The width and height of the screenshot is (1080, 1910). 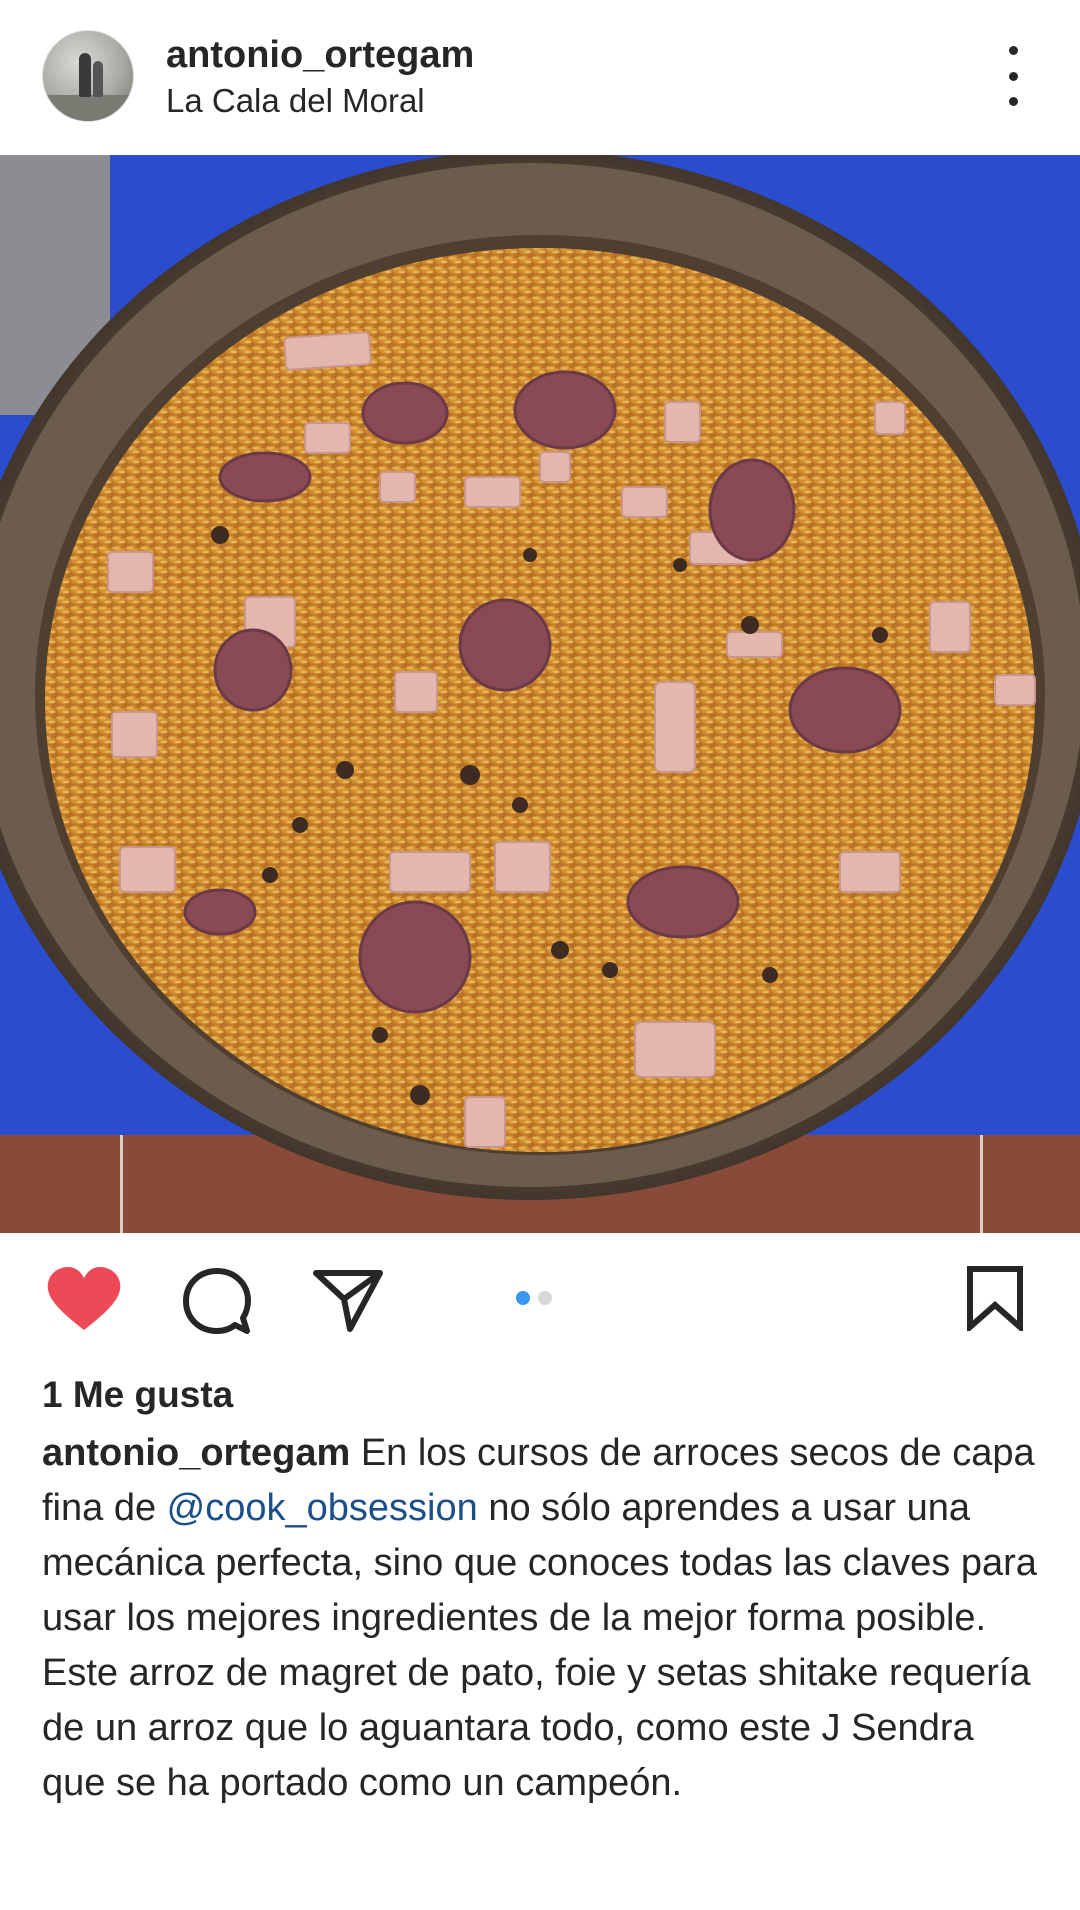 What do you see at coordinates (88, 76) in the screenshot?
I see `avatar` at bounding box center [88, 76].